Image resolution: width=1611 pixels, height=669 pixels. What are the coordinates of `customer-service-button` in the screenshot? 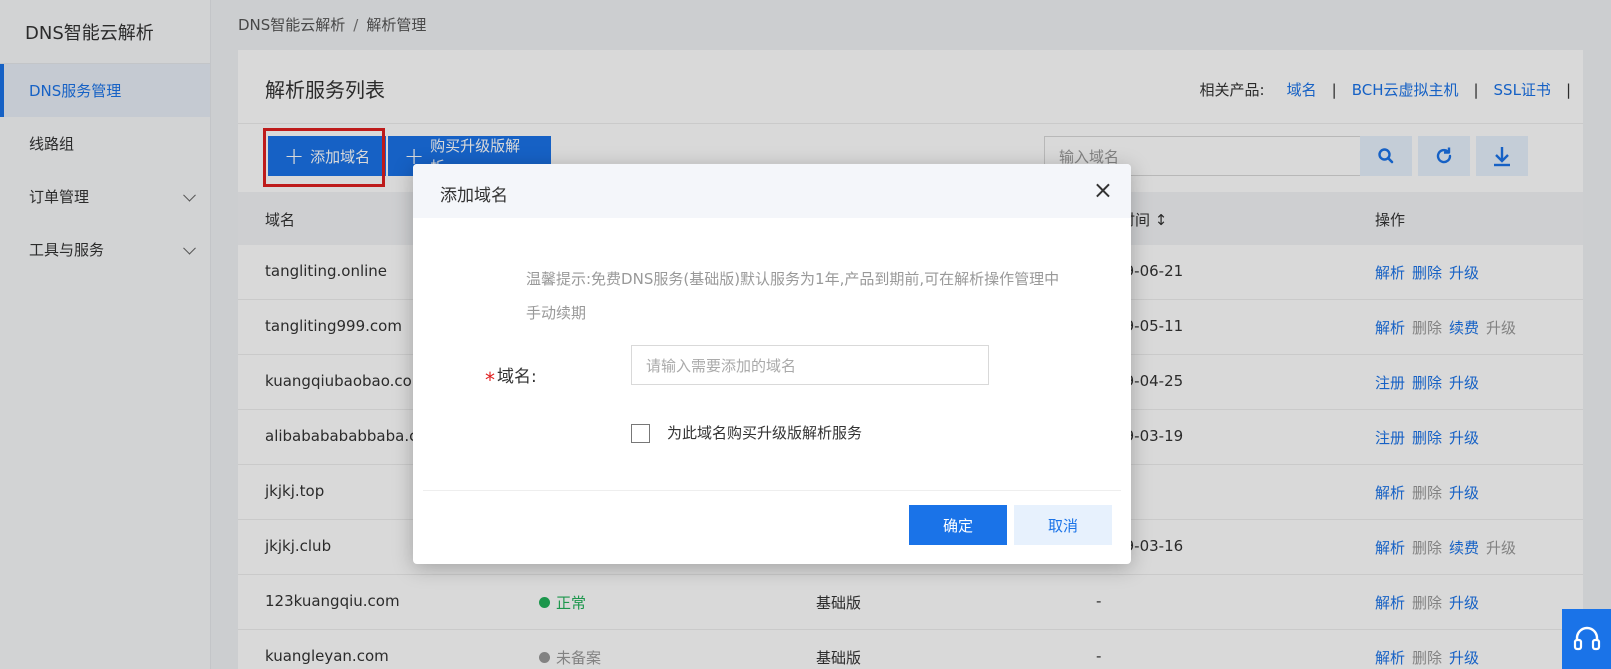 It's located at (1586, 639).